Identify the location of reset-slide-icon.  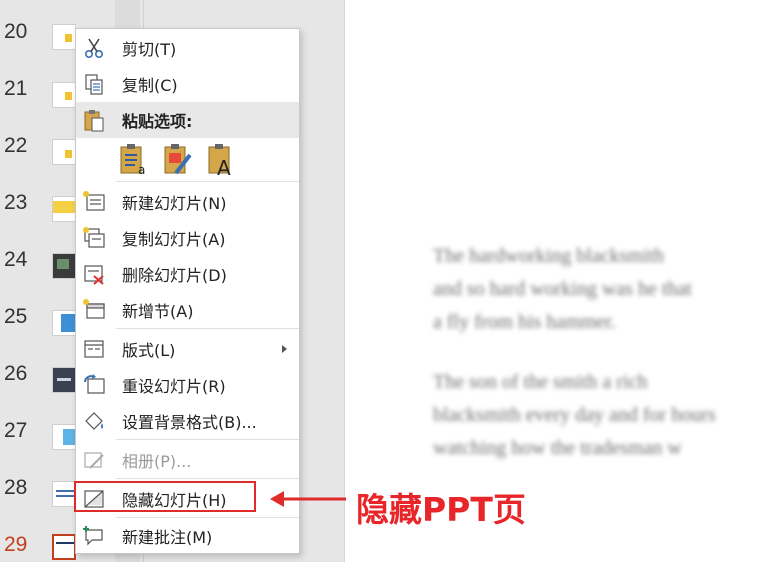
(94, 384).